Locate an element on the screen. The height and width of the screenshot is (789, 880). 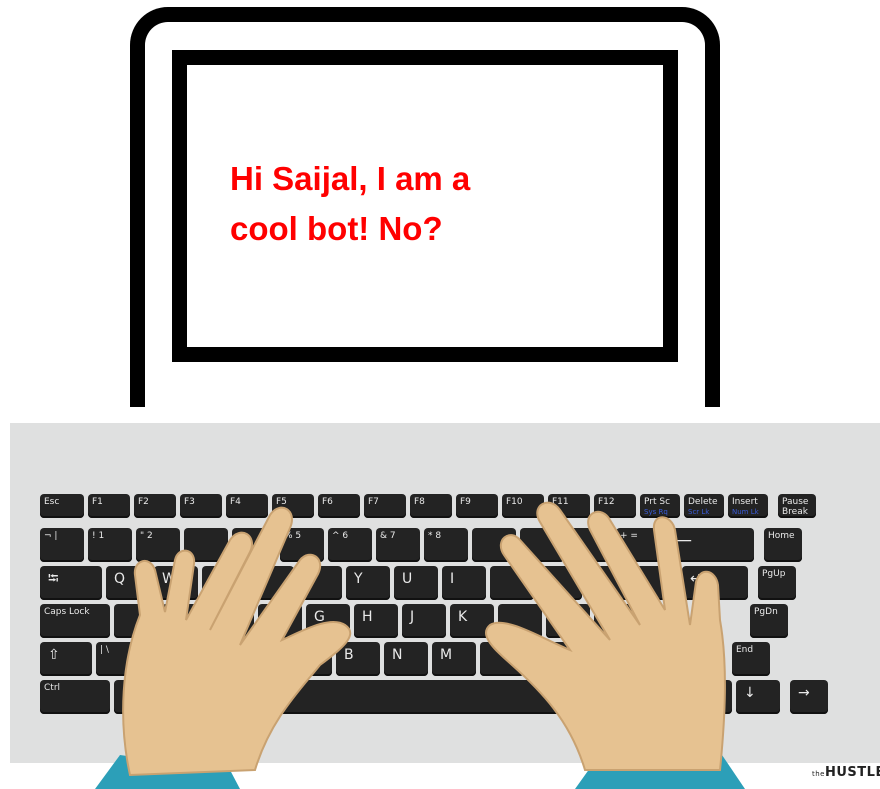
hustle-logo: theHUSTLE is located at coordinates (846, 772).